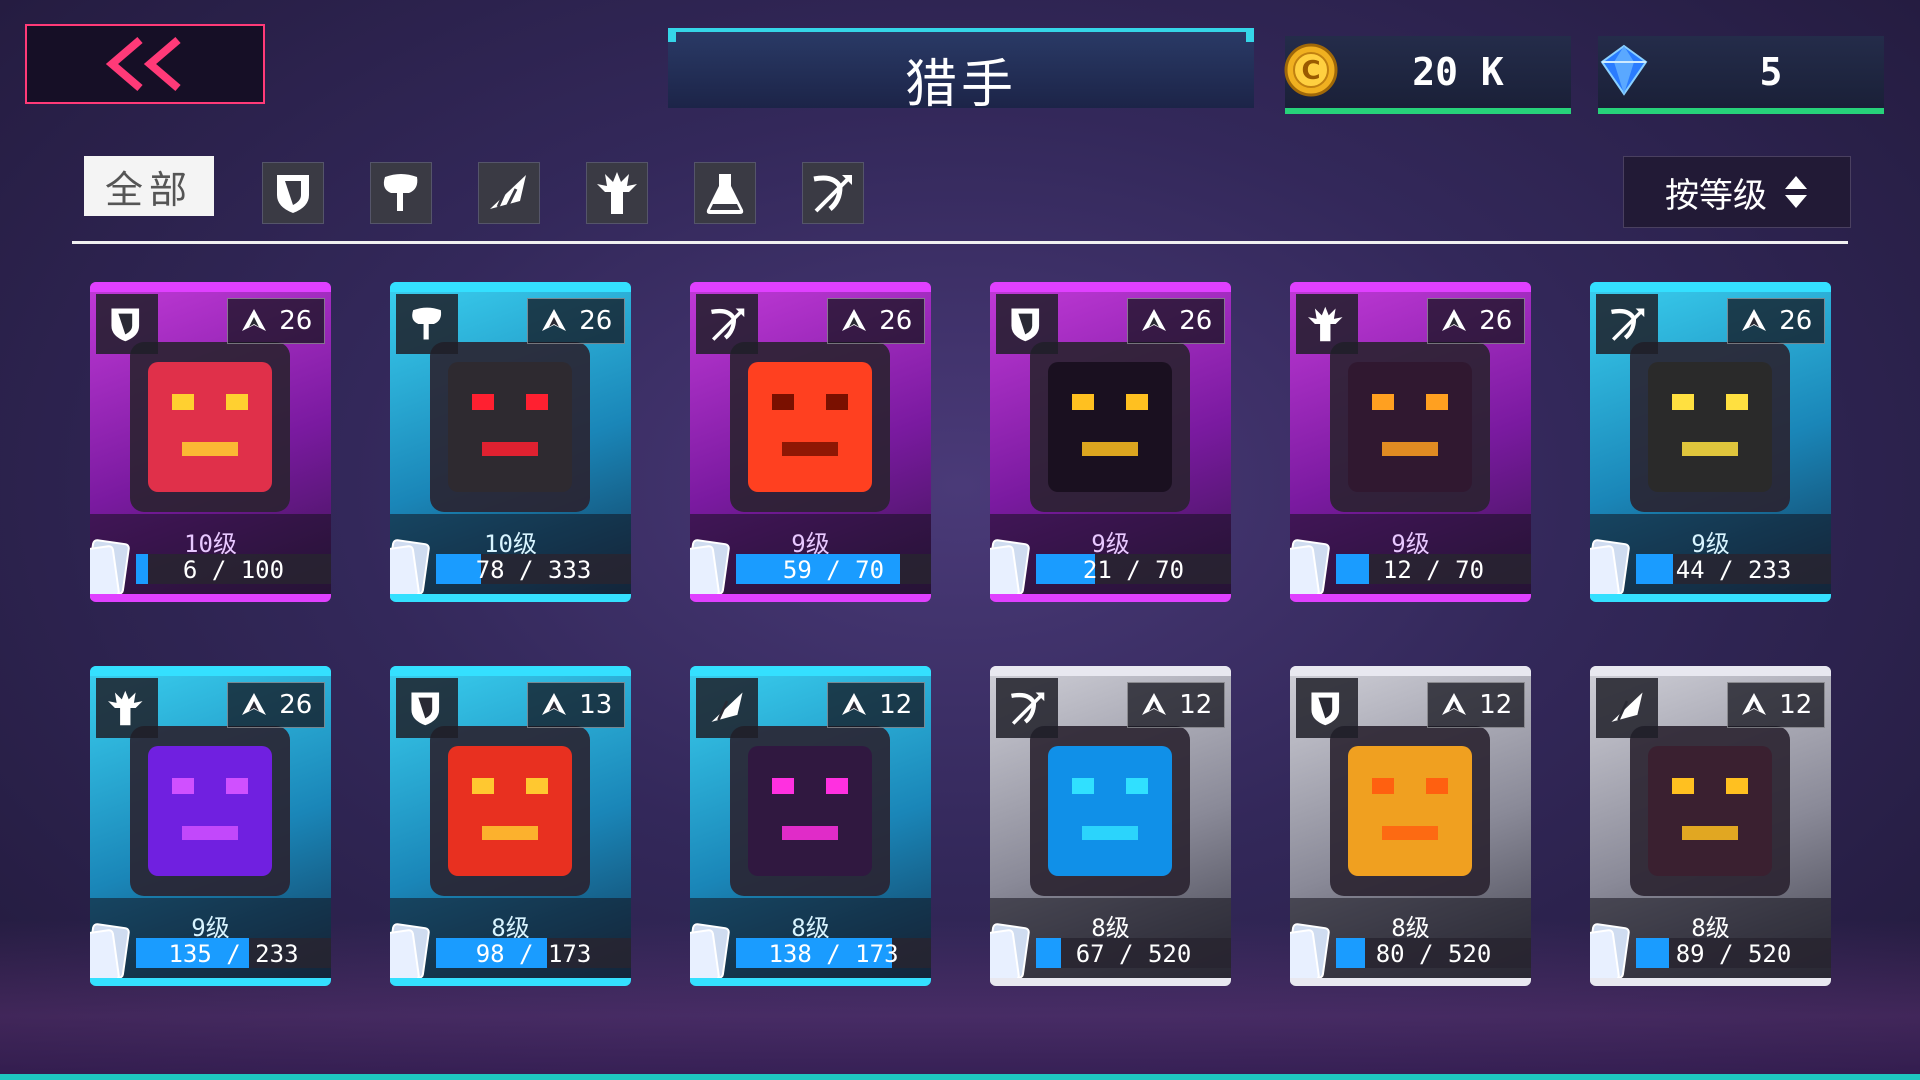 This screenshot has height=1080, width=1920. Describe the element at coordinates (960, 85) in the screenshot. I see `page-title: 猎手` at that location.